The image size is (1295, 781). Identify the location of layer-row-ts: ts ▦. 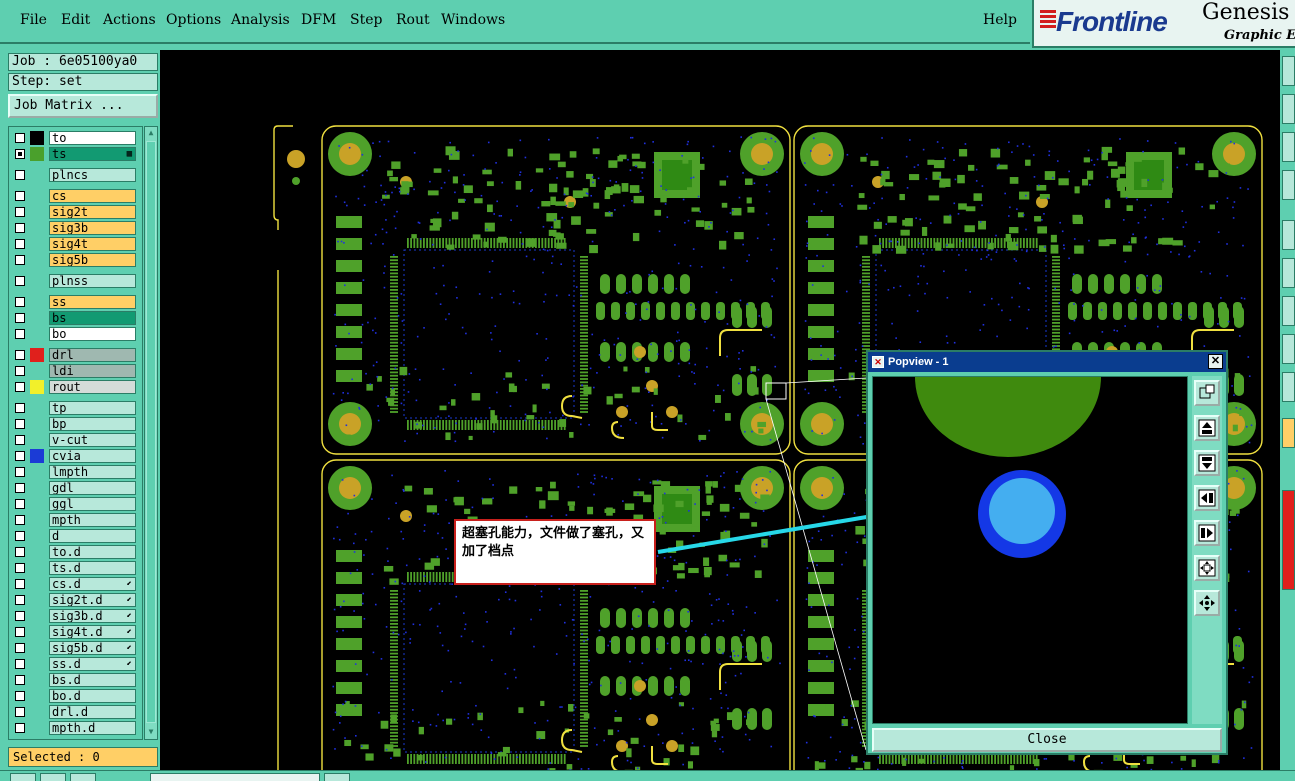
(76, 154).